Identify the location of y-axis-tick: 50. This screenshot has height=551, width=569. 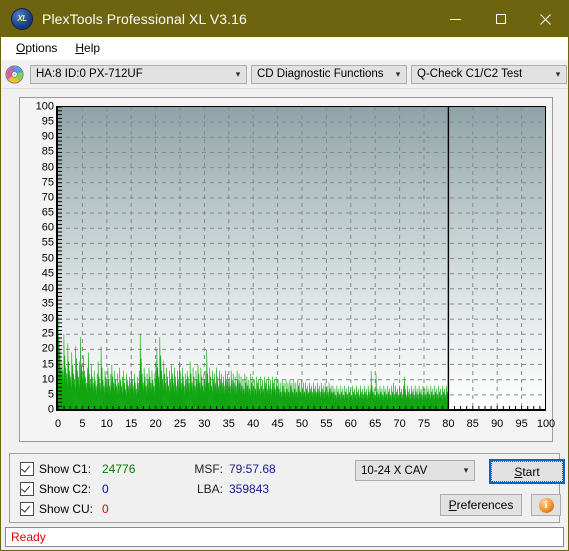
(47, 258).